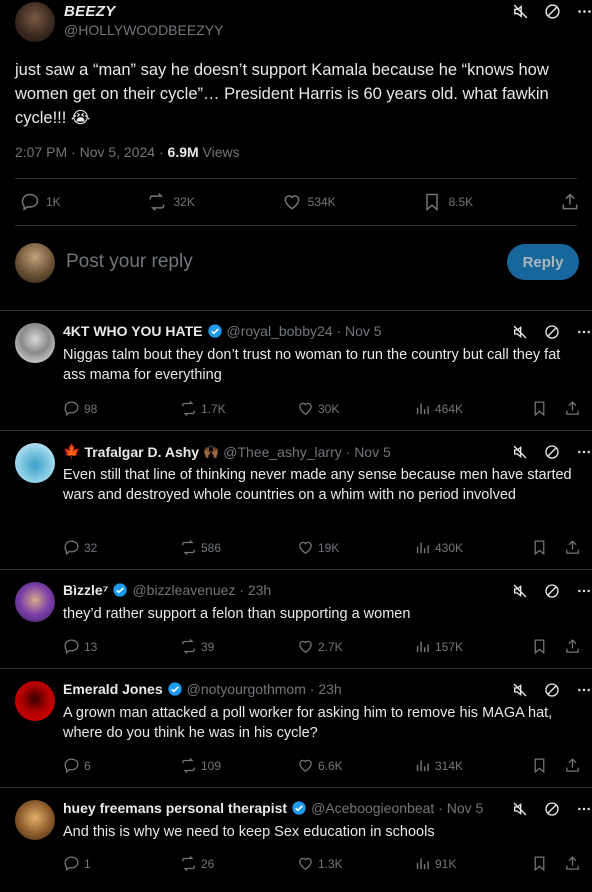  Describe the element at coordinates (85, 590) in the screenshot. I see `reply-author-name: Bìzzle⁷` at that location.